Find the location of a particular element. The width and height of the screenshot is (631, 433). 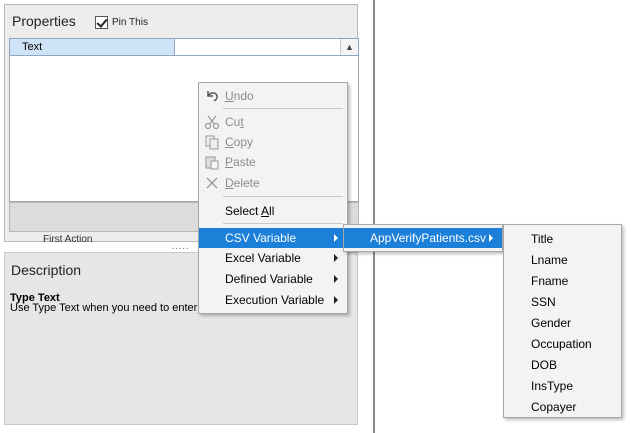

scroll-up-icon: ▲ is located at coordinates (349, 47).